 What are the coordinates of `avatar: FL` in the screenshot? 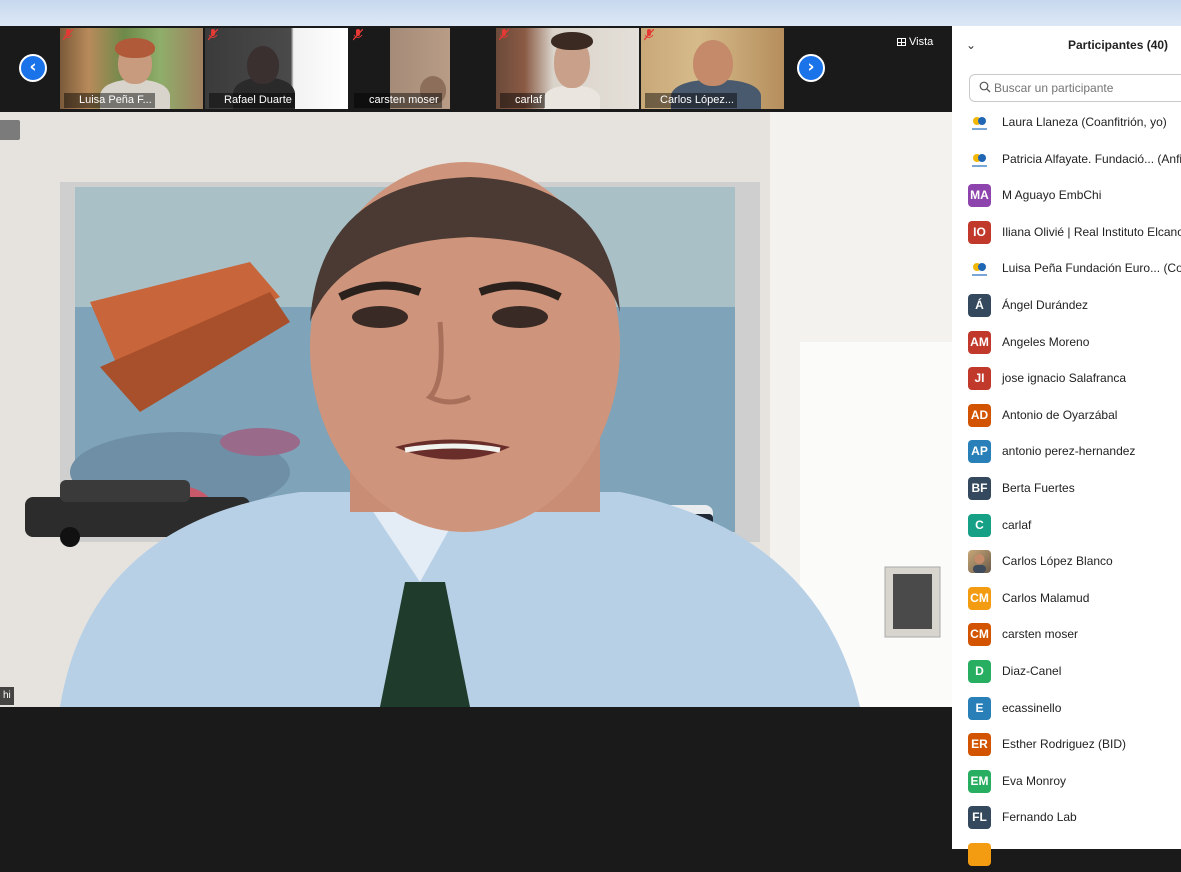 It's located at (979, 818).